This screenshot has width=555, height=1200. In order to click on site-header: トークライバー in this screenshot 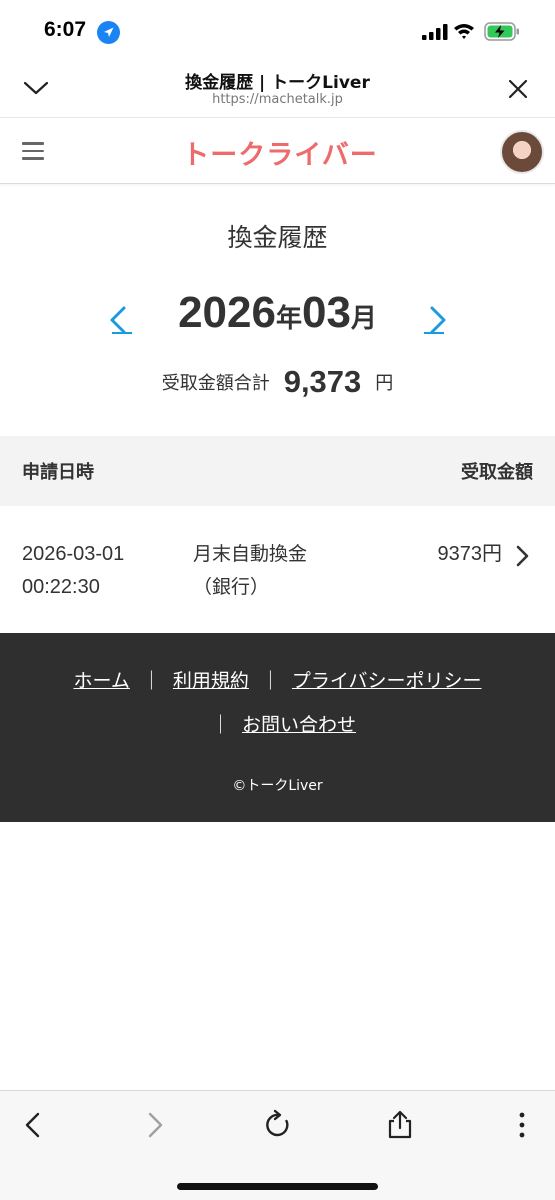, I will do `click(277, 151)`.